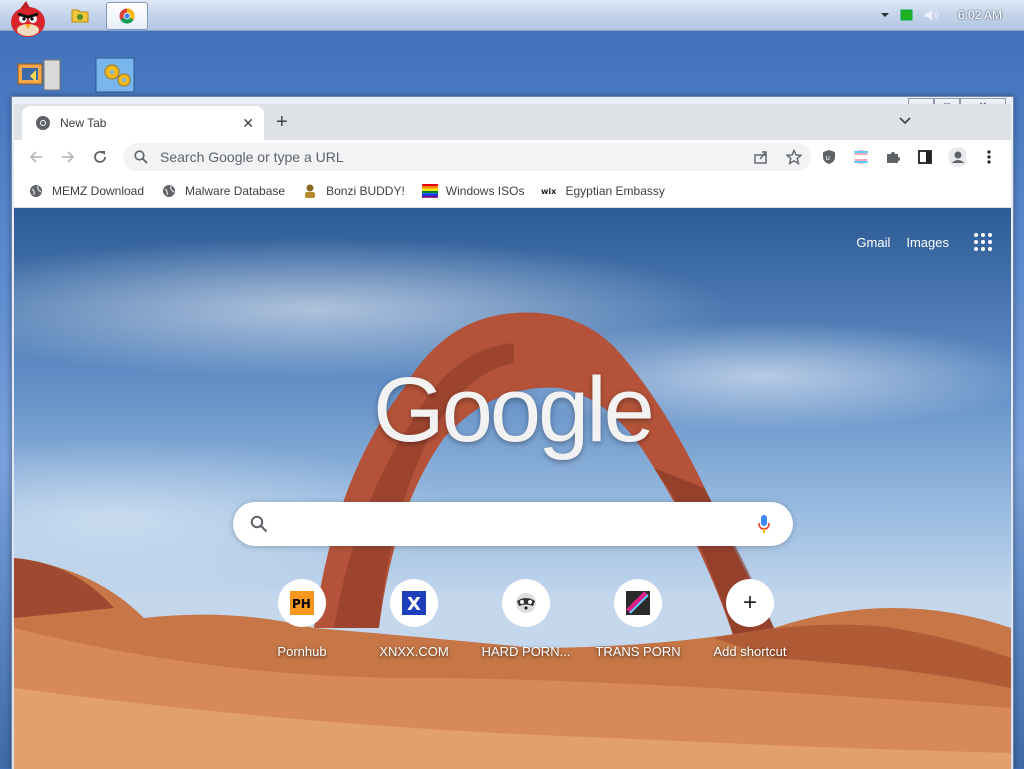  What do you see at coordinates (873, 242) in the screenshot?
I see `gmail-link: Gmail` at bounding box center [873, 242].